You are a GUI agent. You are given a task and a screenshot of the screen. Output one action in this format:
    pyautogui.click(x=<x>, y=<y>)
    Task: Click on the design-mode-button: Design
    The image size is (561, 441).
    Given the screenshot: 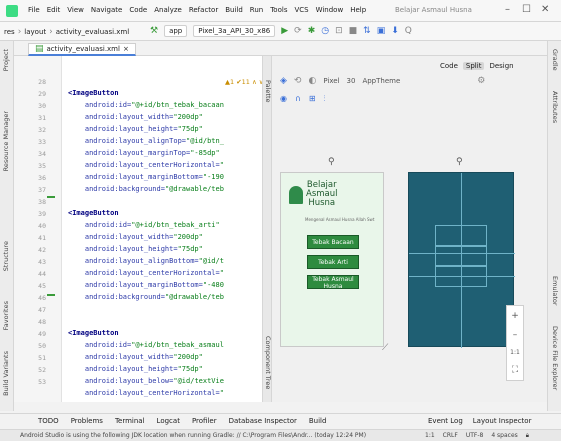 What is the action you would take?
    pyautogui.click(x=501, y=66)
    